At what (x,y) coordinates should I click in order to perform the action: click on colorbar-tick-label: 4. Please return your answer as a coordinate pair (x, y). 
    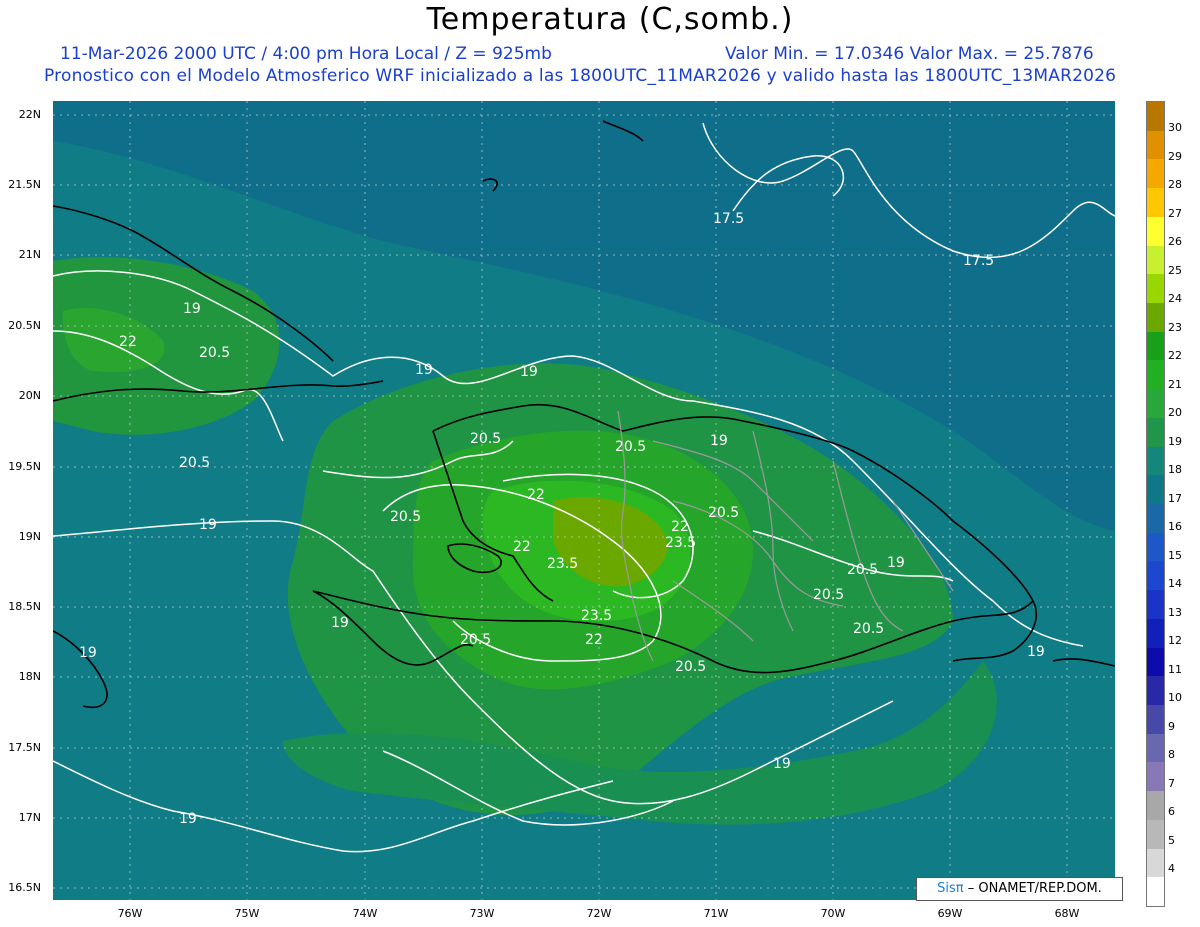
    Looking at the image, I should click on (1171, 868).